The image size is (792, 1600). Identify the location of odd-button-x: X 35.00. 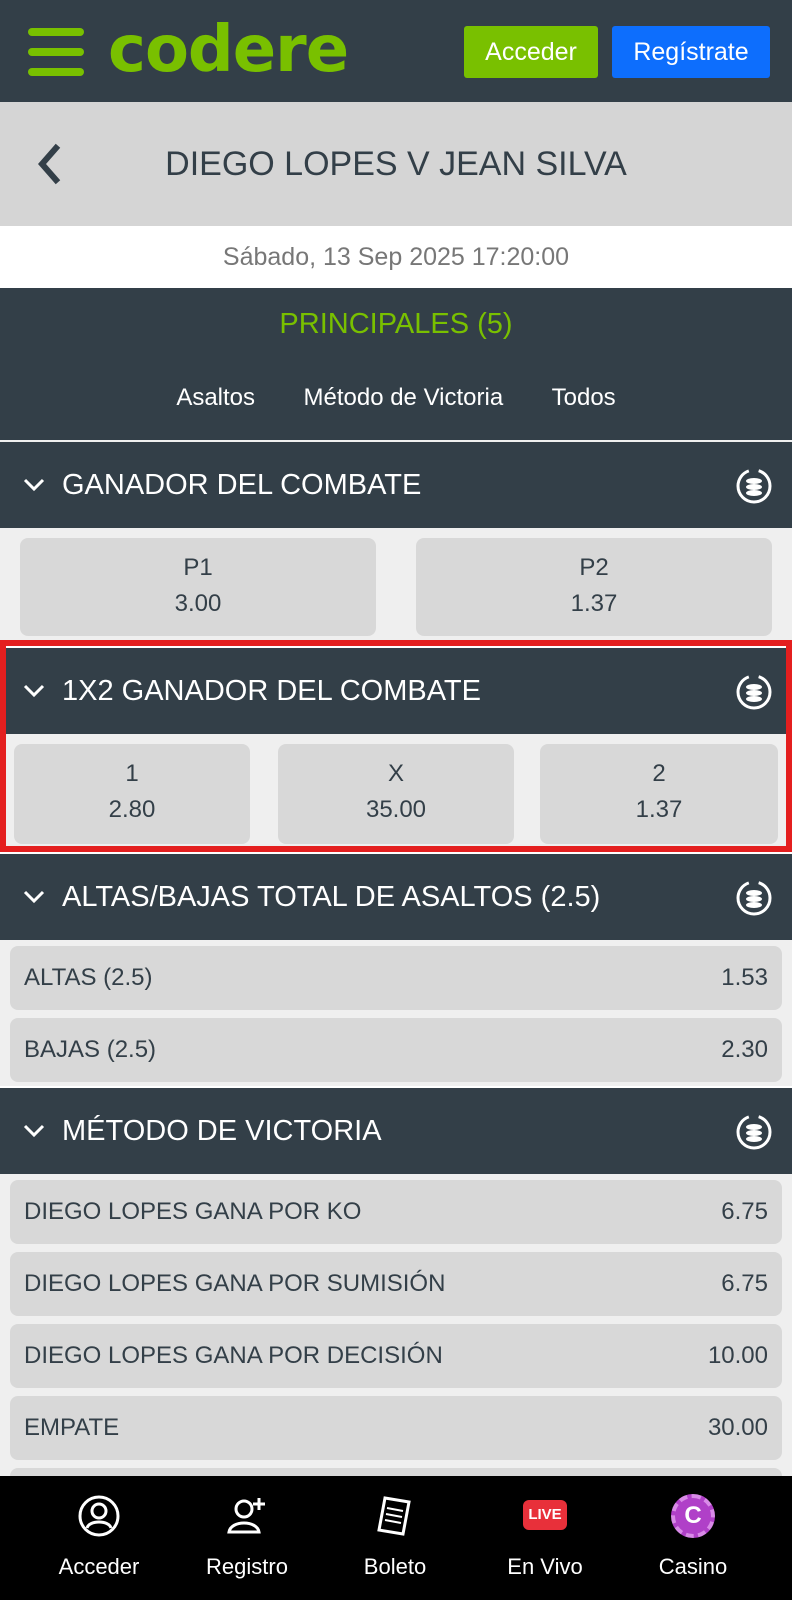
(396, 794).